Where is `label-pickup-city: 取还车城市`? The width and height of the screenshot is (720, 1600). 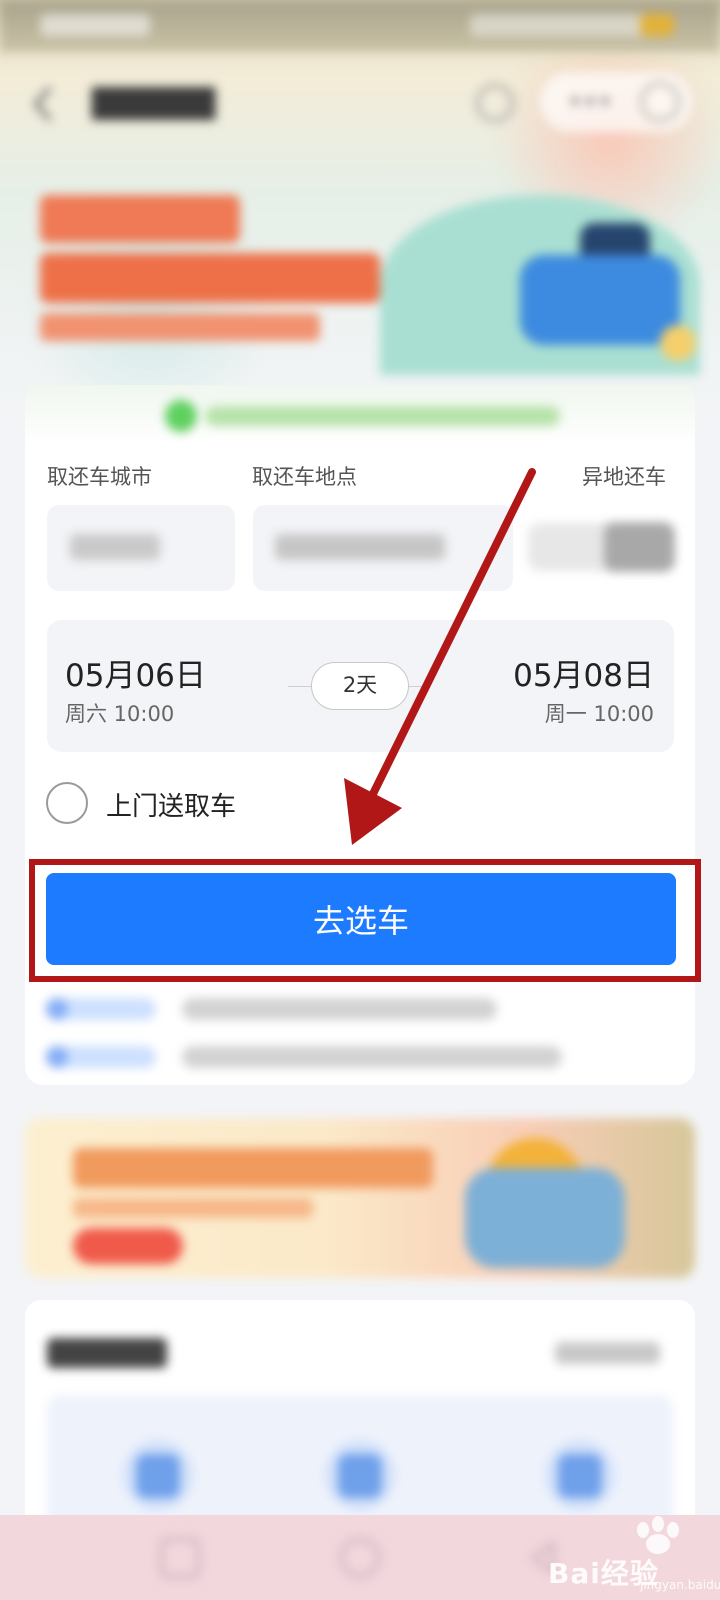
label-pickup-city: 取还车城市 is located at coordinates (99, 477).